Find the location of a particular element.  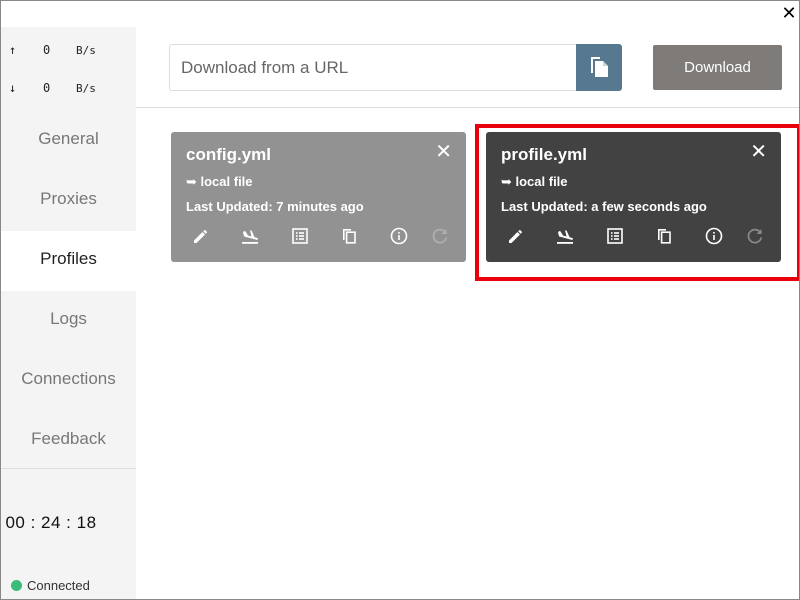

profile-updated: Last Updated: a few seconds ago is located at coordinates (604, 206).